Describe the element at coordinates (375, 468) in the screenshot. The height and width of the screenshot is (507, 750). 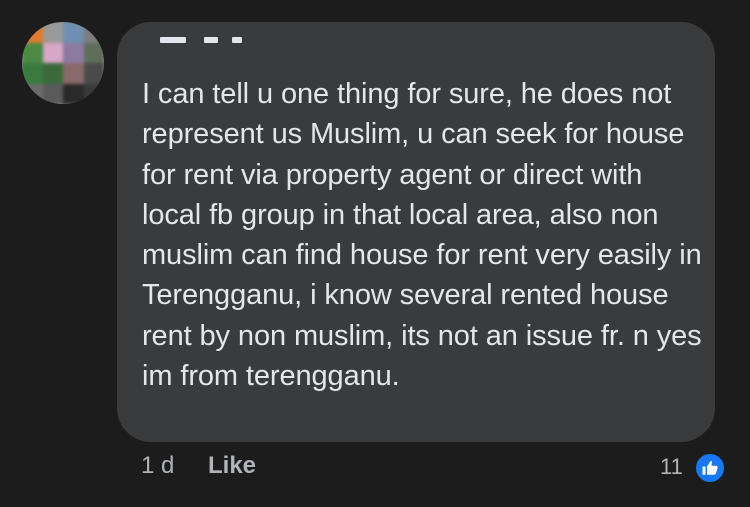
I see `comment-actions: 1 d Like 11` at that location.